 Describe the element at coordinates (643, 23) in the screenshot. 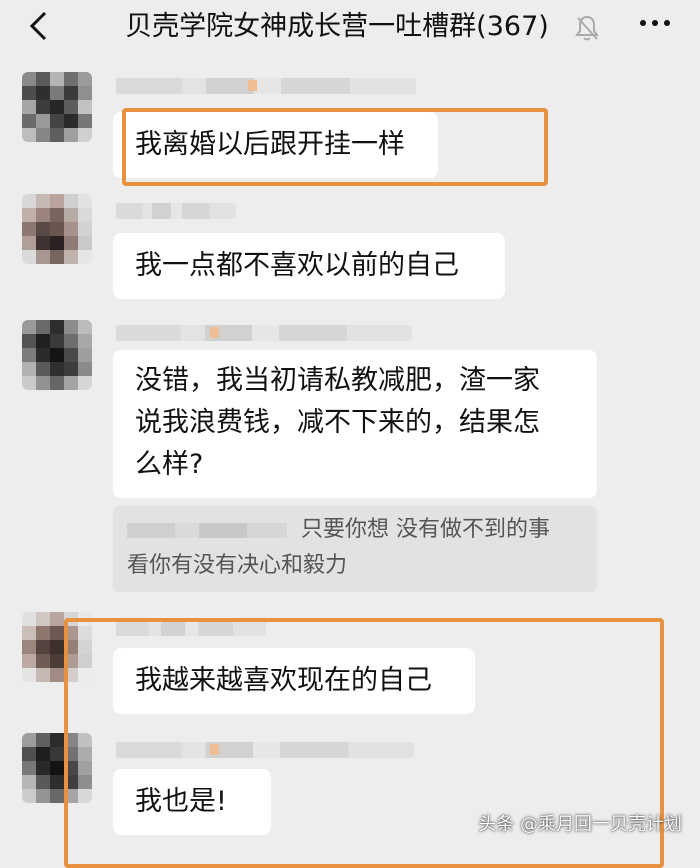

I see `more-dots-icon` at that location.